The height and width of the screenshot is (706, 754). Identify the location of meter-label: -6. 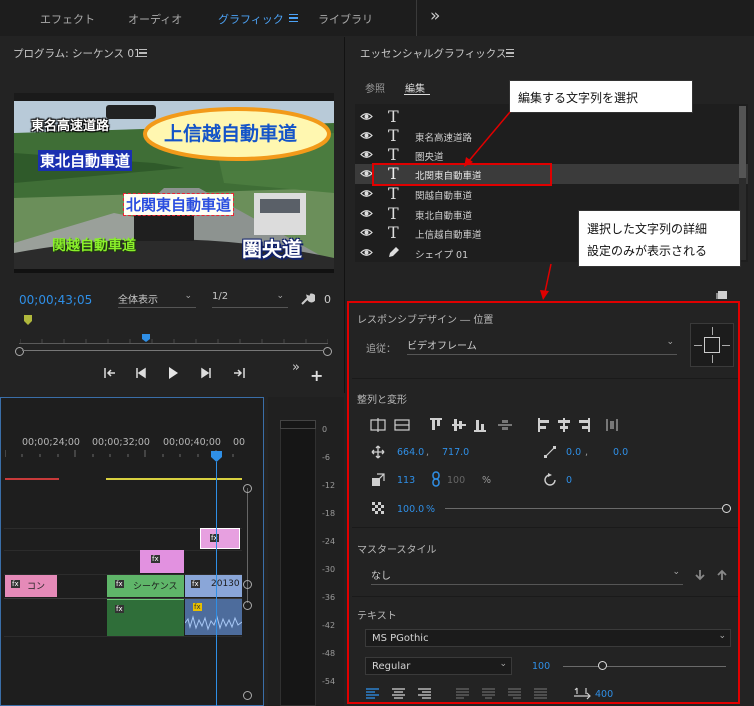
(326, 457).